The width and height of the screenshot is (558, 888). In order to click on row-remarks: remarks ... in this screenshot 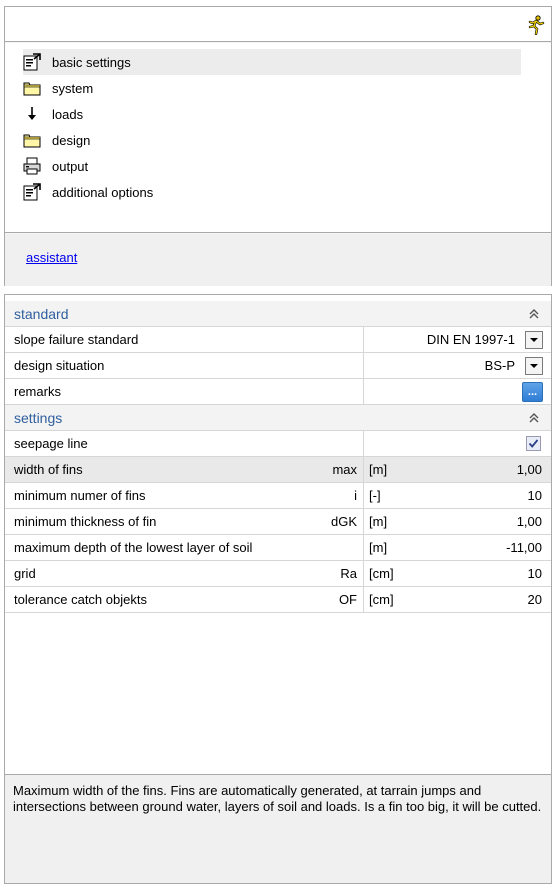, I will do `click(278, 392)`.